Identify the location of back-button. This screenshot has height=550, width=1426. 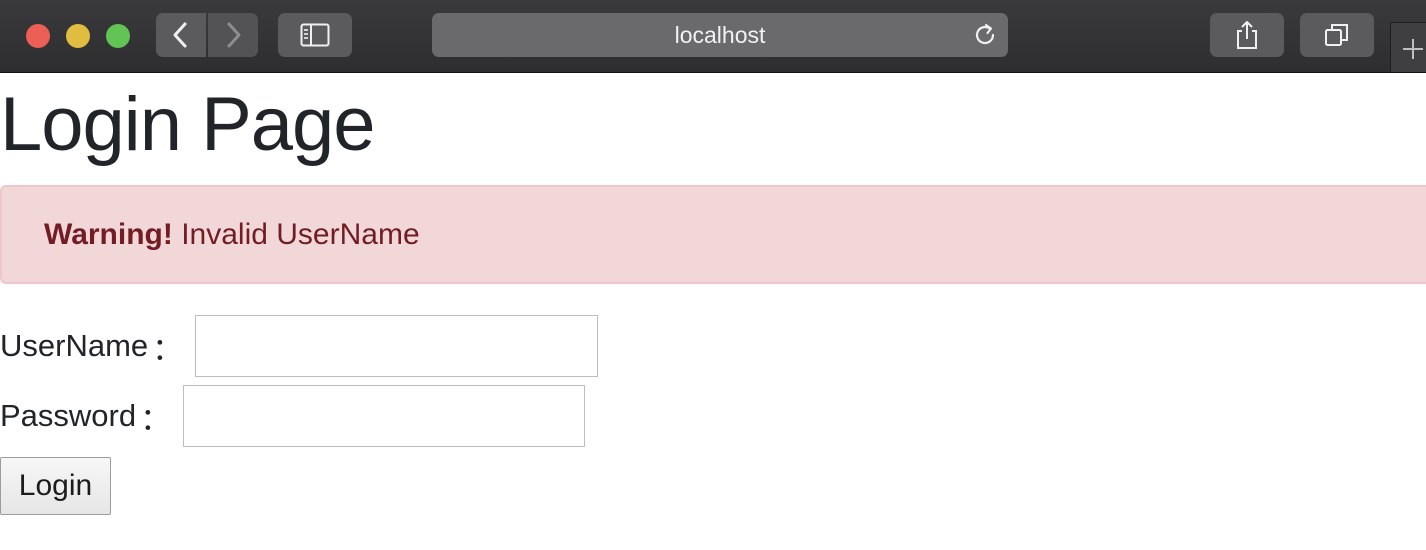
(181, 35).